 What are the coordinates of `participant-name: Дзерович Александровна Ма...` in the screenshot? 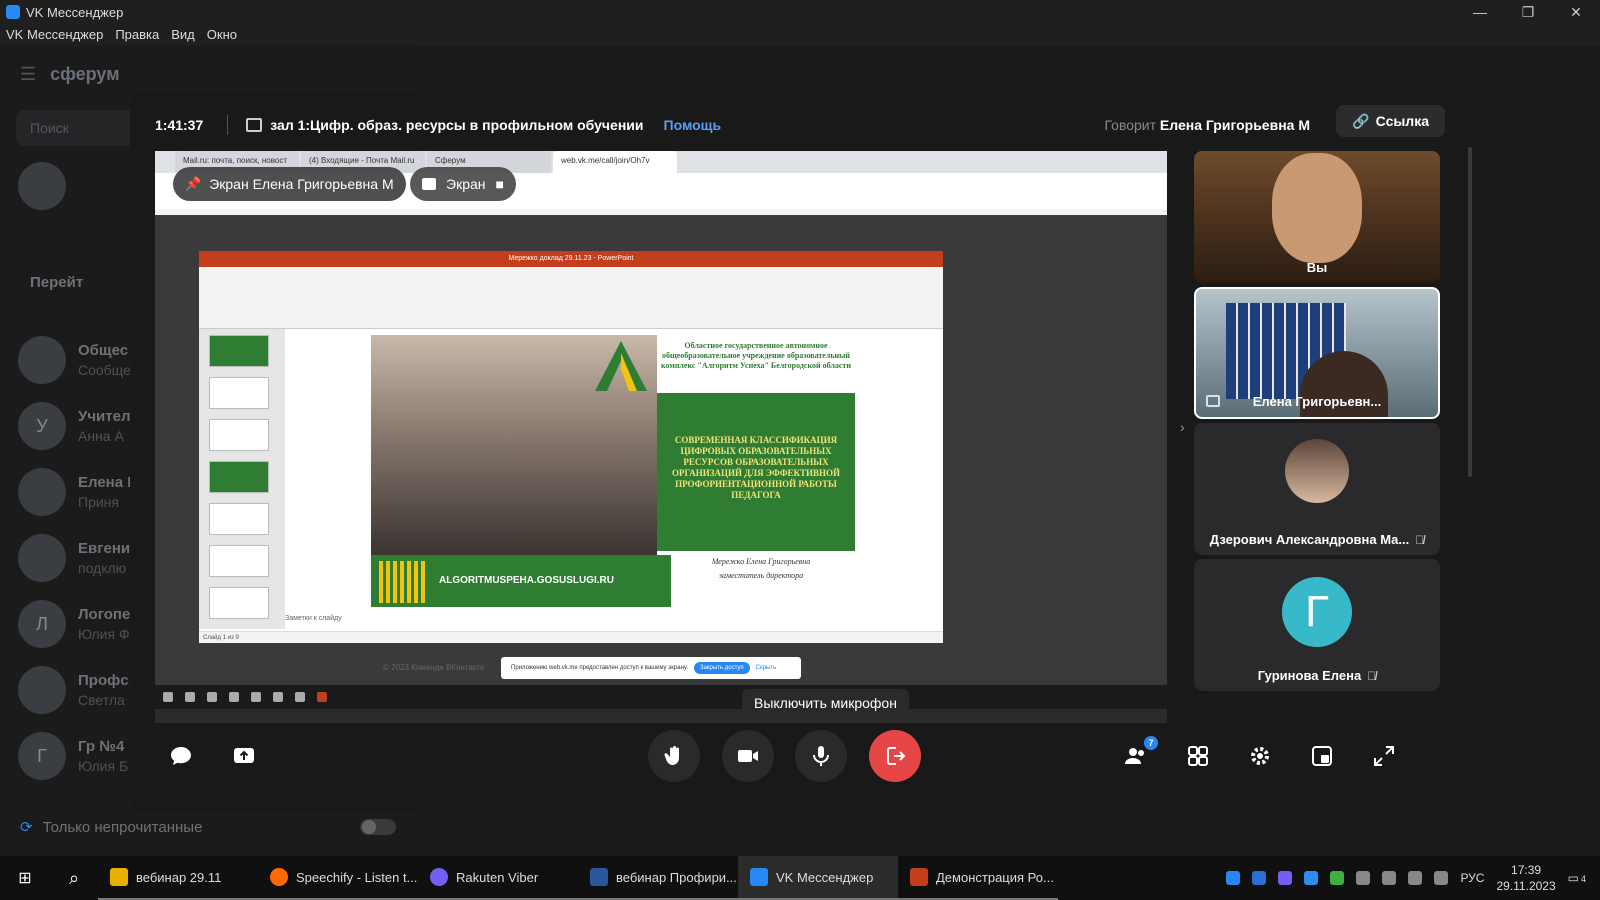 It's located at (1309, 539).